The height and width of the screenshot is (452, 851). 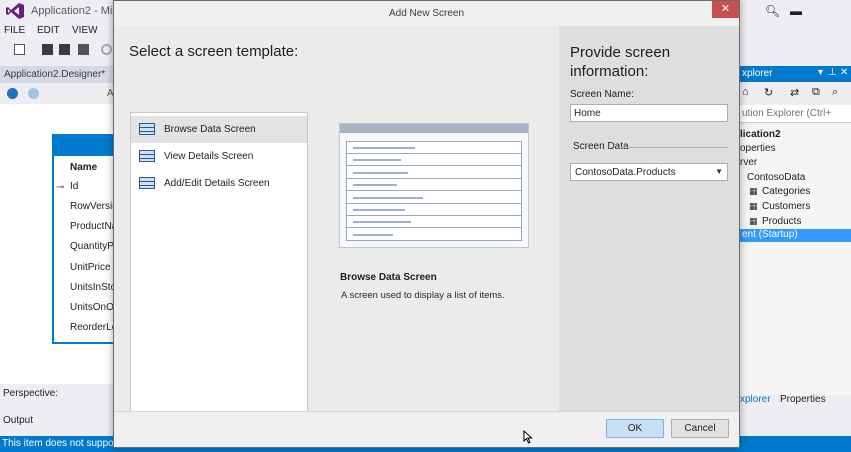 What do you see at coordinates (844, 72) in the screenshot?
I see `close-icon: ✕` at bounding box center [844, 72].